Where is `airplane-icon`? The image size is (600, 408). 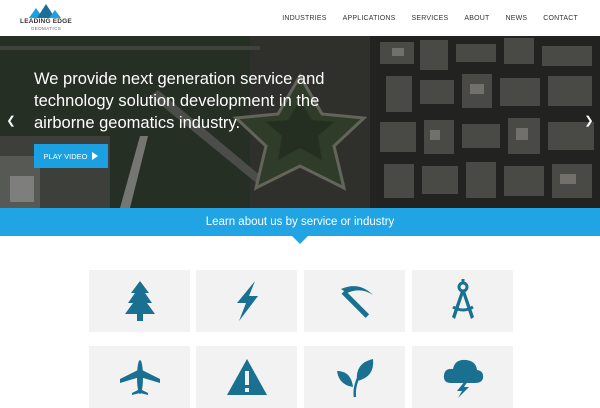
airplane-icon is located at coordinates (139, 377).